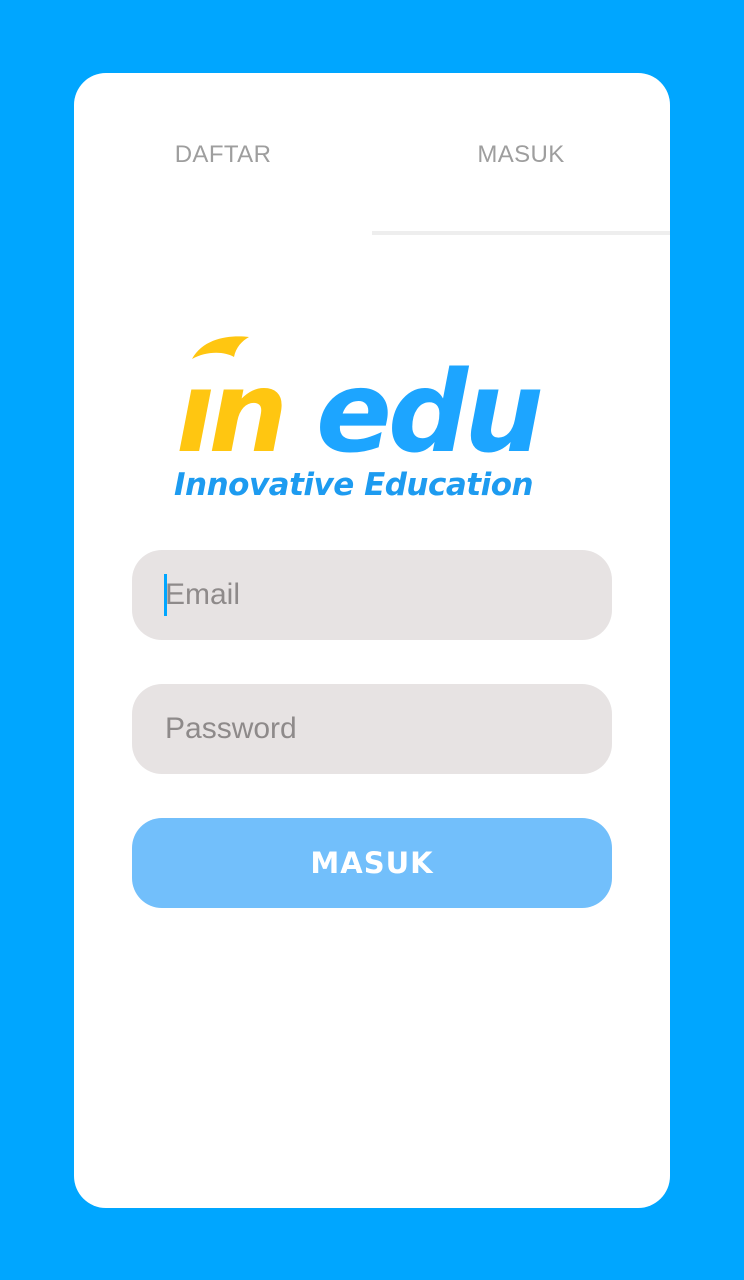 The height and width of the screenshot is (1280, 744). What do you see at coordinates (353, 485) in the screenshot?
I see `logo-tagline: Innovative Education` at bounding box center [353, 485].